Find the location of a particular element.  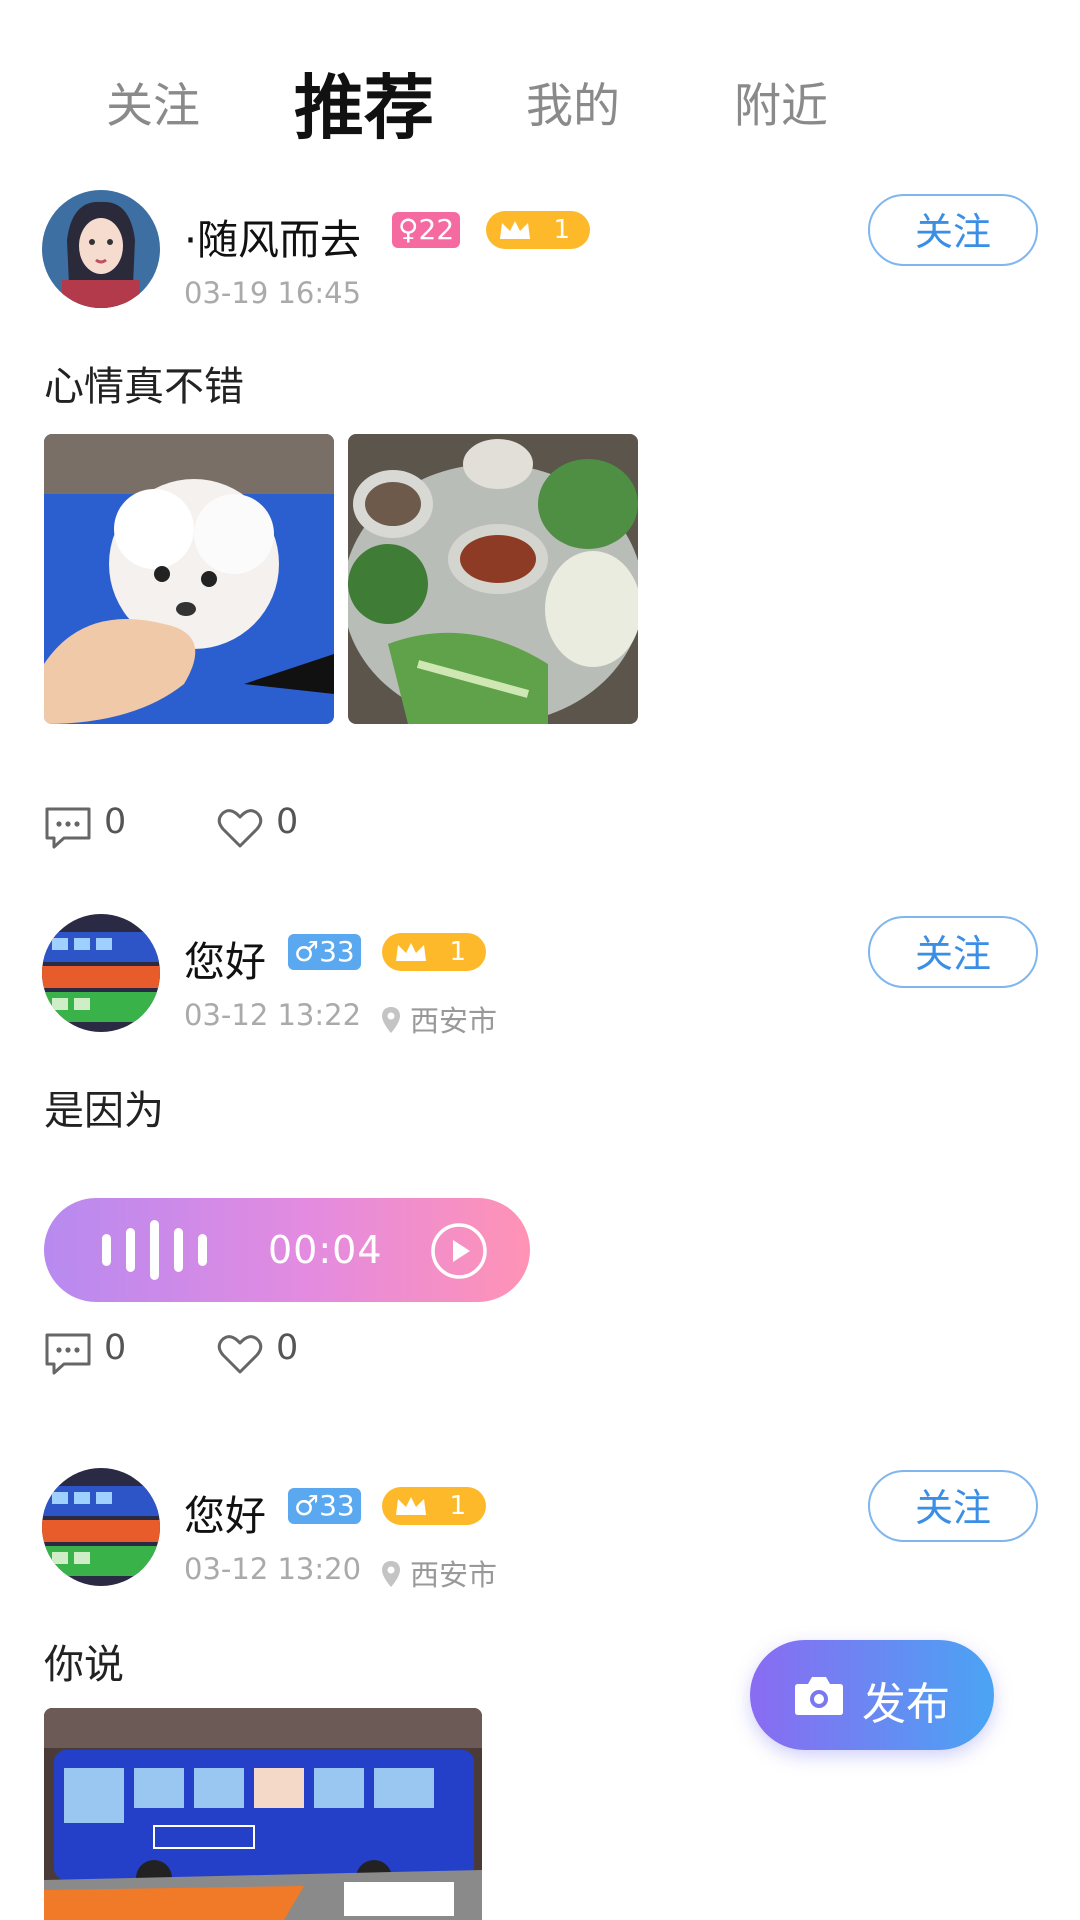

top-tab-bar: 关注 推荐 我的 附近 is located at coordinates (540, 85).